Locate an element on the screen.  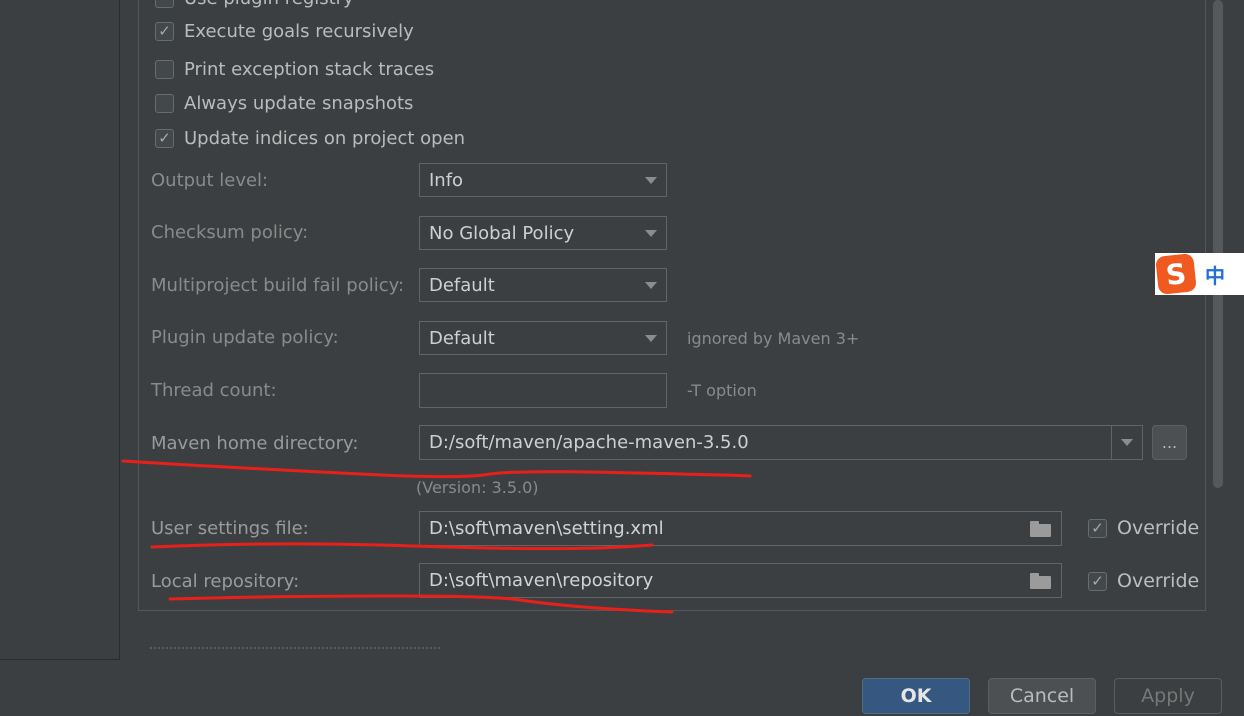
plugin-update-policy-value: Default is located at coordinates (462, 338).